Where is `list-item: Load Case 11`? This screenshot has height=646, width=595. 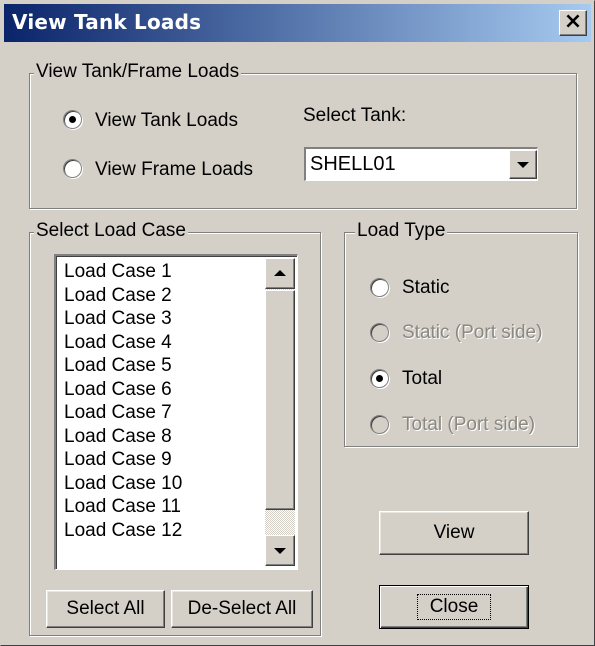
list-item: Load Case 11 is located at coordinates (123, 507).